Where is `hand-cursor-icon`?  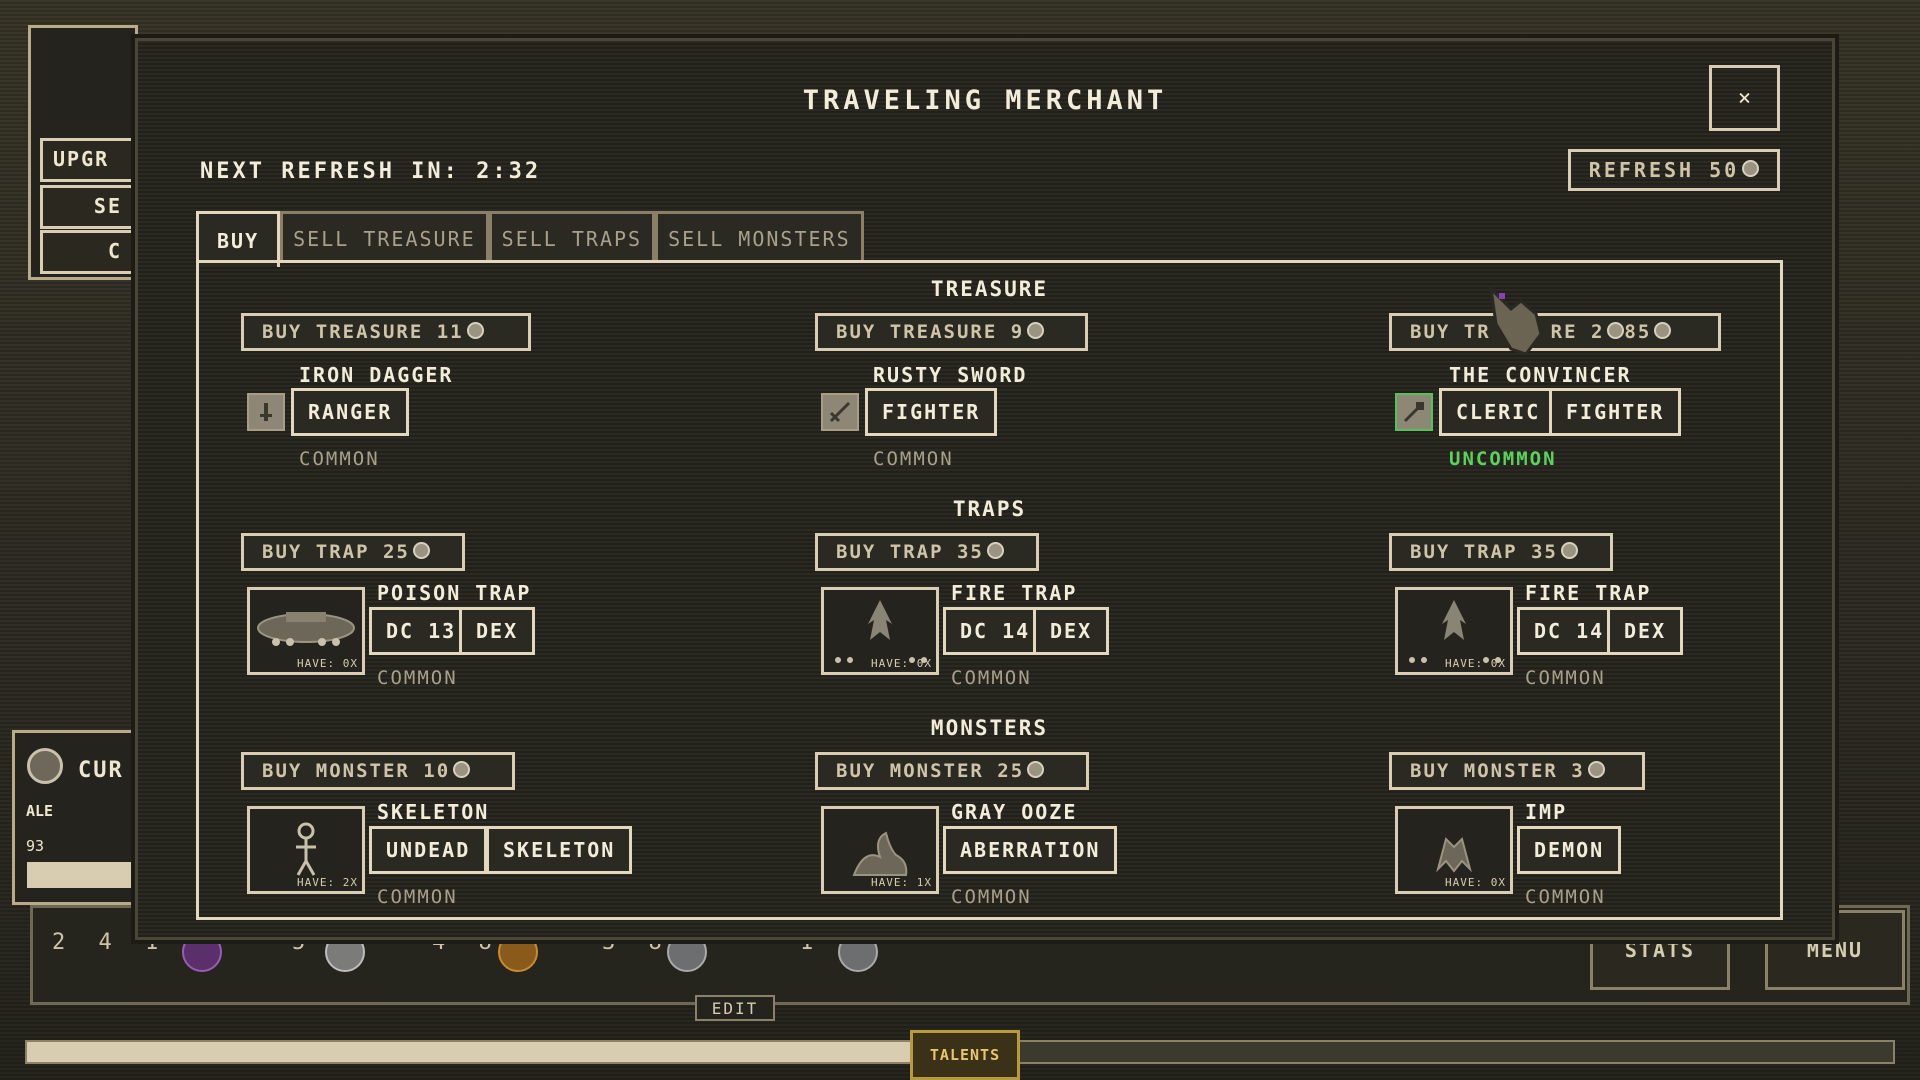 hand-cursor-icon is located at coordinates (1515, 320).